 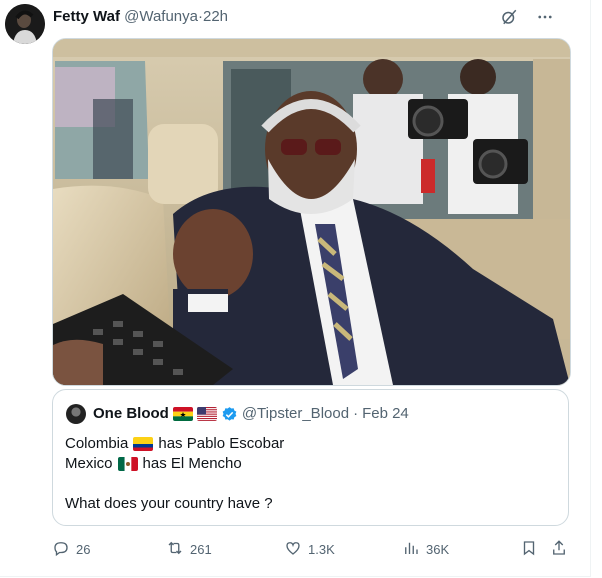 What do you see at coordinates (438, 549) in the screenshot?
I see `views-count: 36K` at bounding box center [438, 549].